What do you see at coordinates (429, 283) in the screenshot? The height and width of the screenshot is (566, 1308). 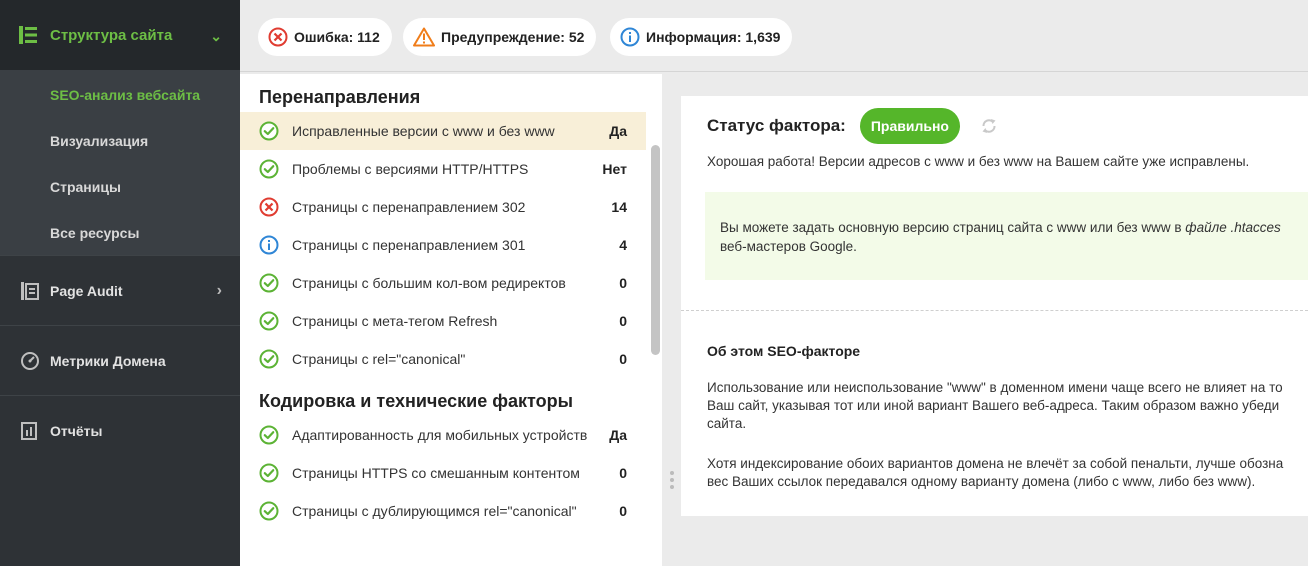 I see `factor-label: Страницы с большим кол-вом редиректов` at bounding box center [429, 283].